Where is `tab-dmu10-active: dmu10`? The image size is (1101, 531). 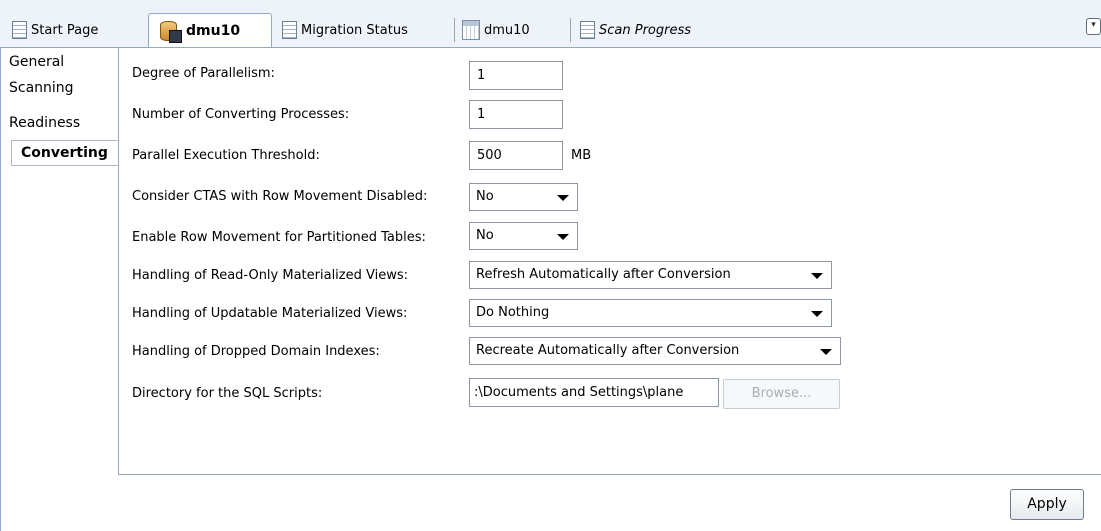
tab-dmu10-active: dmu10 is located at coordinates (210, 30).